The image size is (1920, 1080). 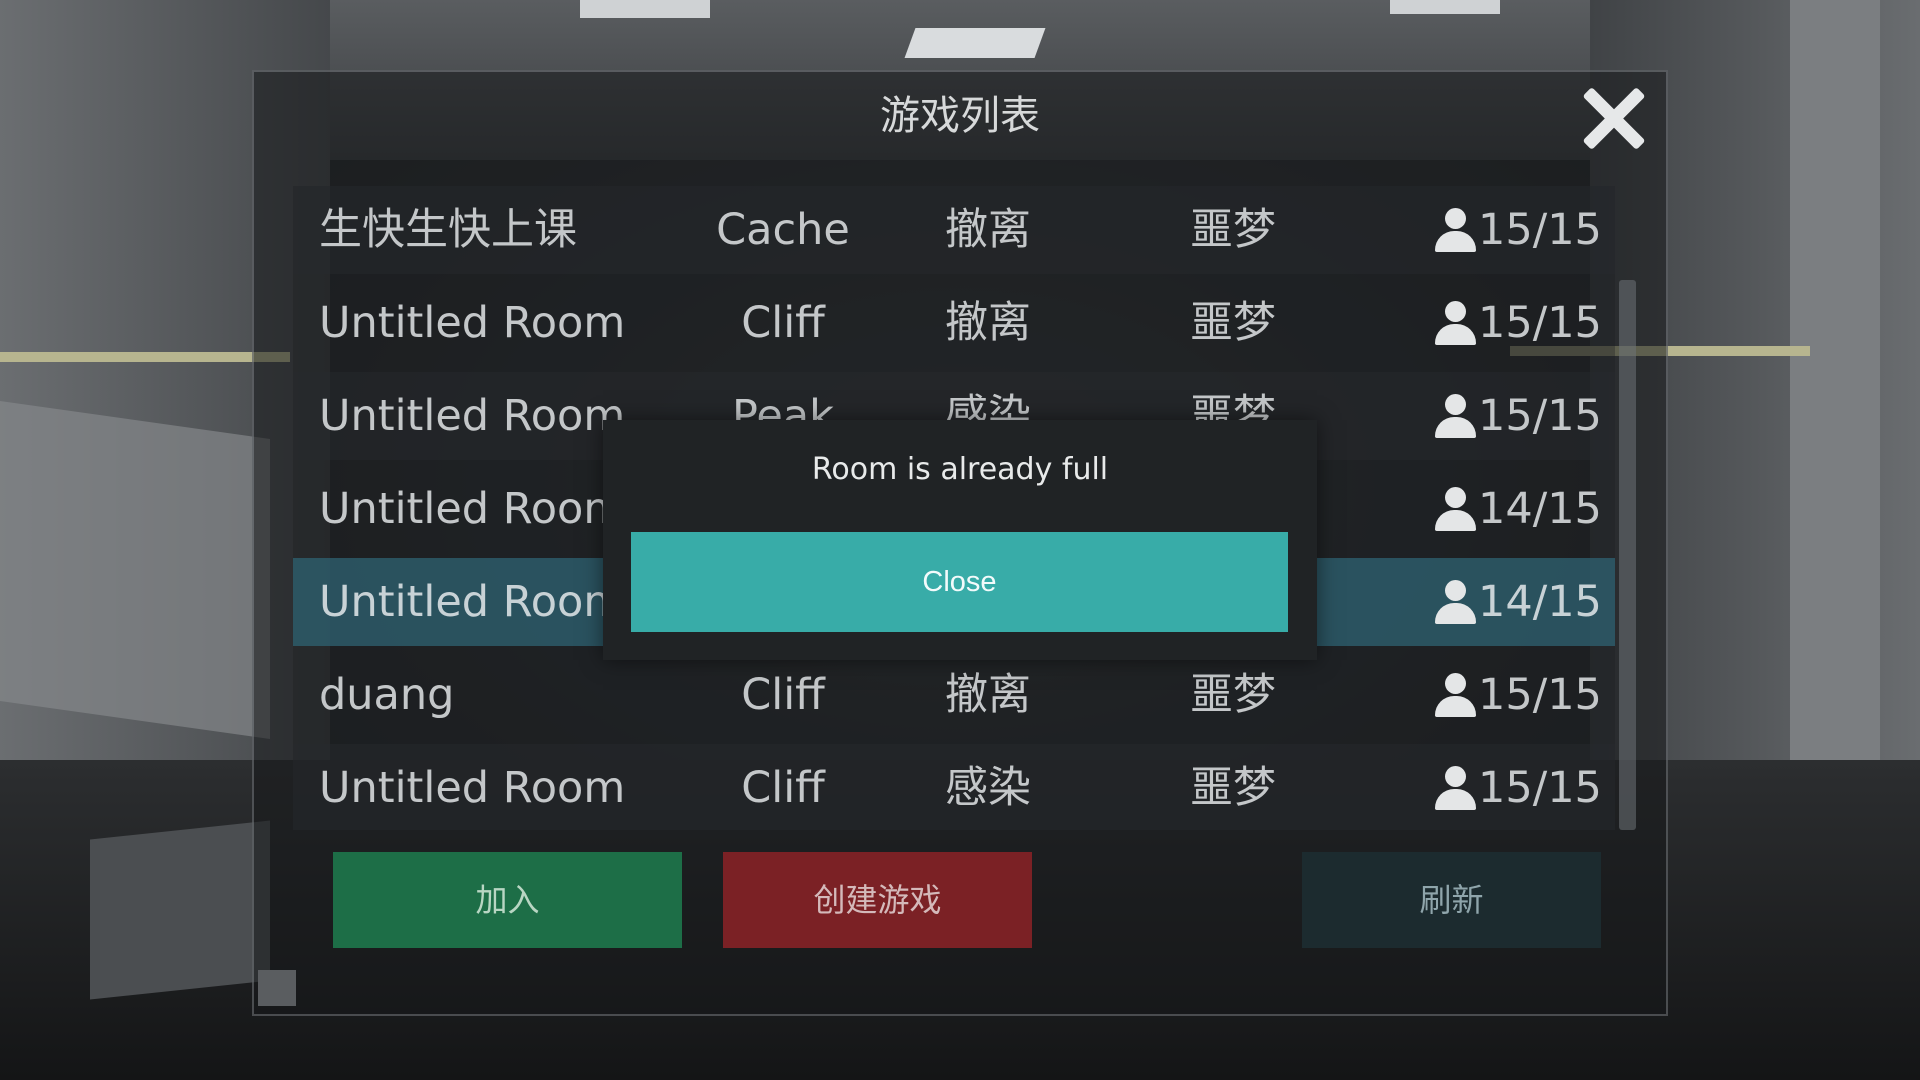 I want to click on room-list-scrollbar, so click(x=1627, y=555).